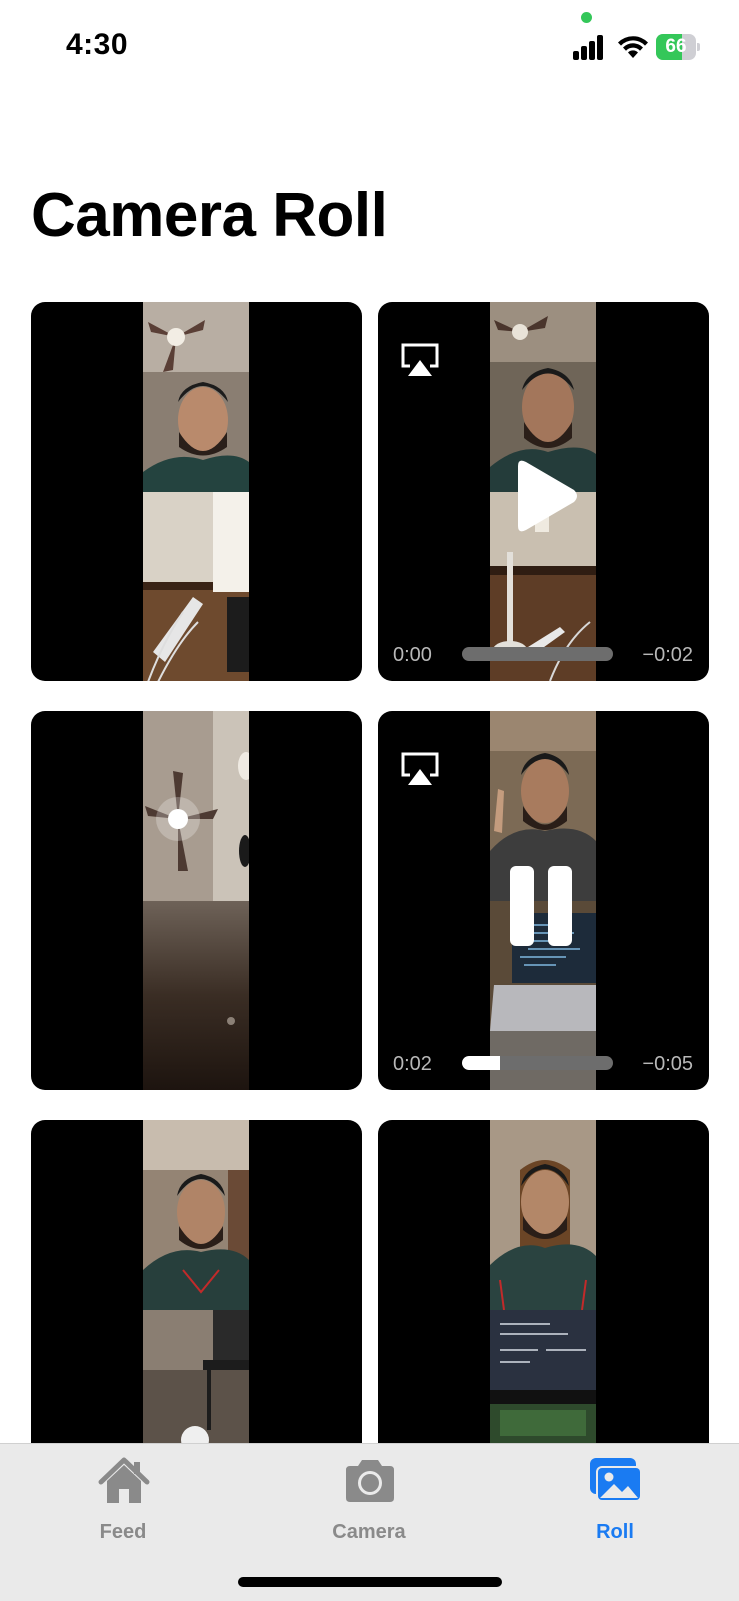  I want to click on room-frame, so click(196, 586).